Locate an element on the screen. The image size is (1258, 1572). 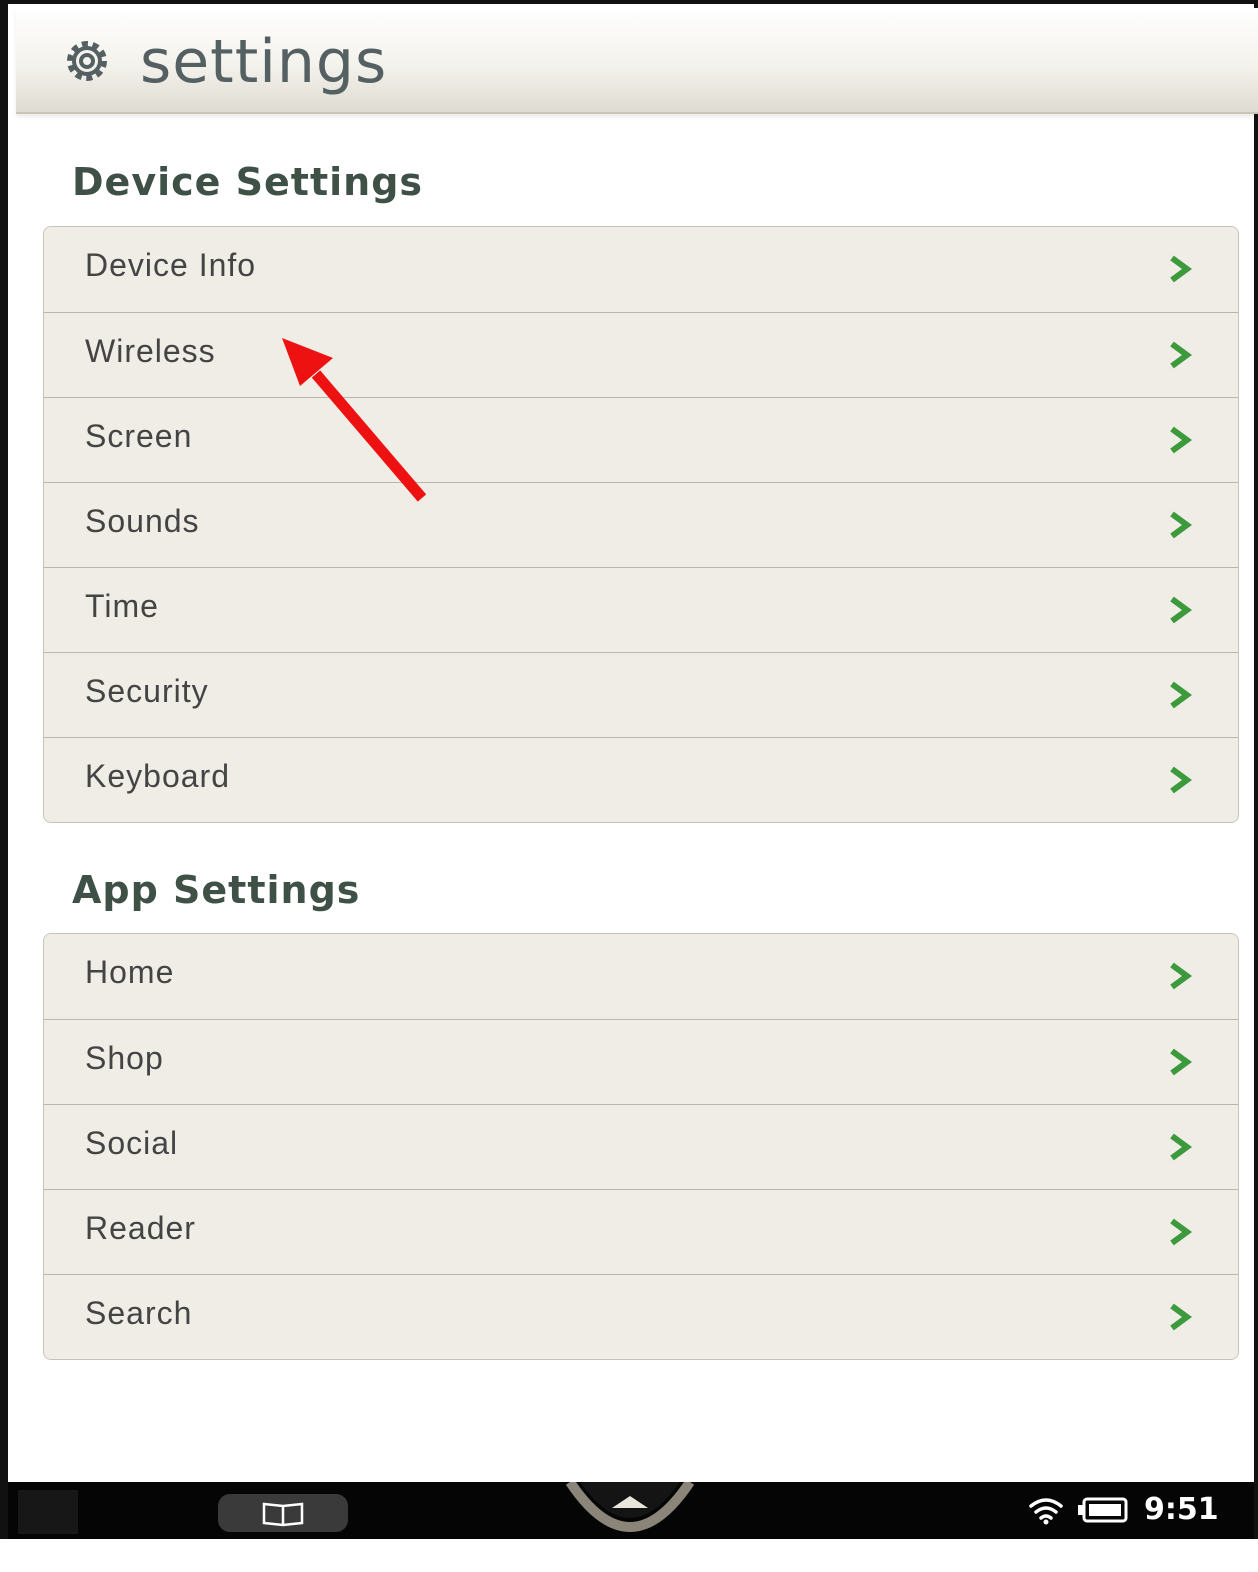
wifi-icon is located at coordinates (1046, 1511).